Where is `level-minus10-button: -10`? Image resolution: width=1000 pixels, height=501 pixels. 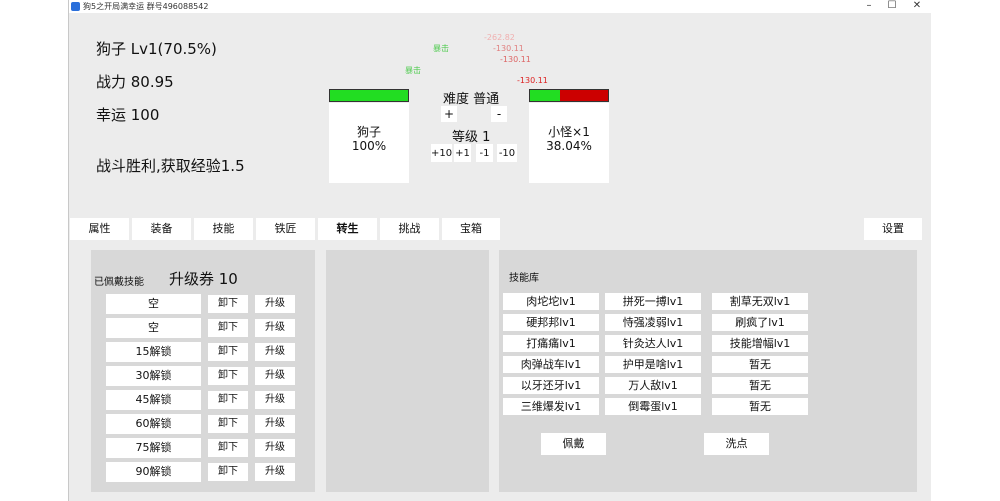
level-minus10-button: -10 is located at coordinates (507, 153).